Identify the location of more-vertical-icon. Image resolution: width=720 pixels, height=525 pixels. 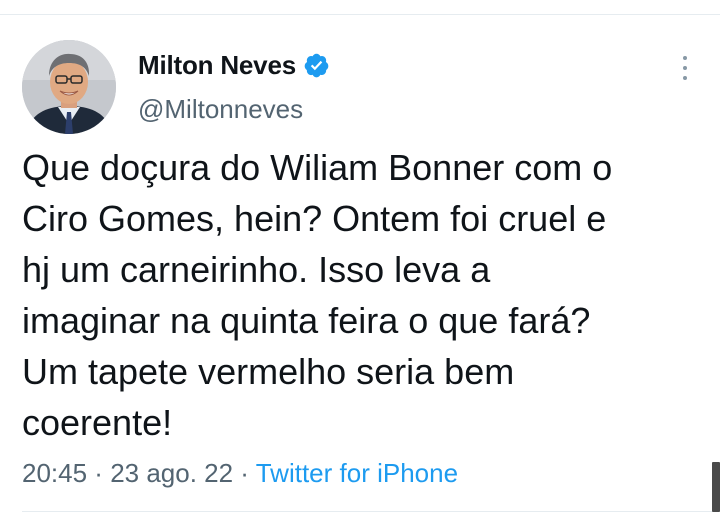
(685, 68).